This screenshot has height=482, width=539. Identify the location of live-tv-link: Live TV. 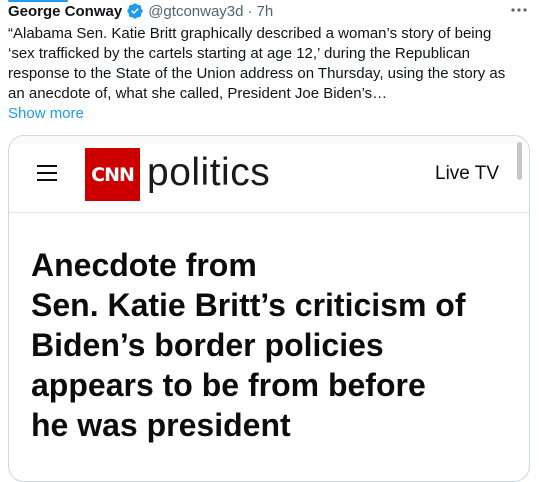
(467, 174).